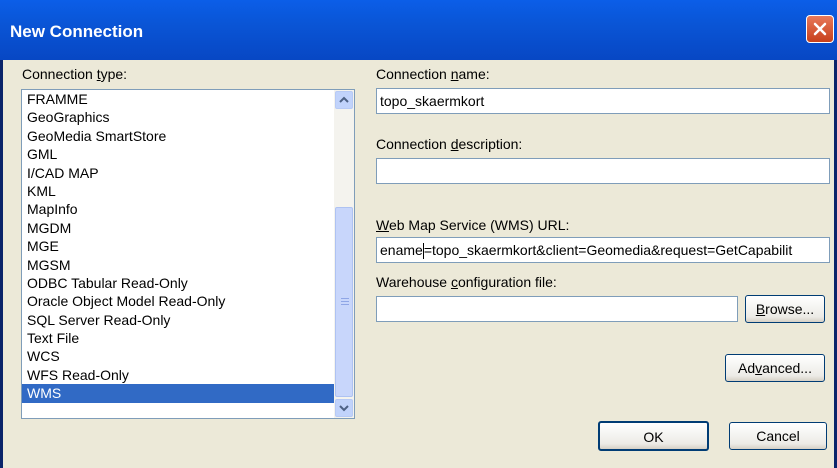  I want to click on close-button, so click(820, 29).